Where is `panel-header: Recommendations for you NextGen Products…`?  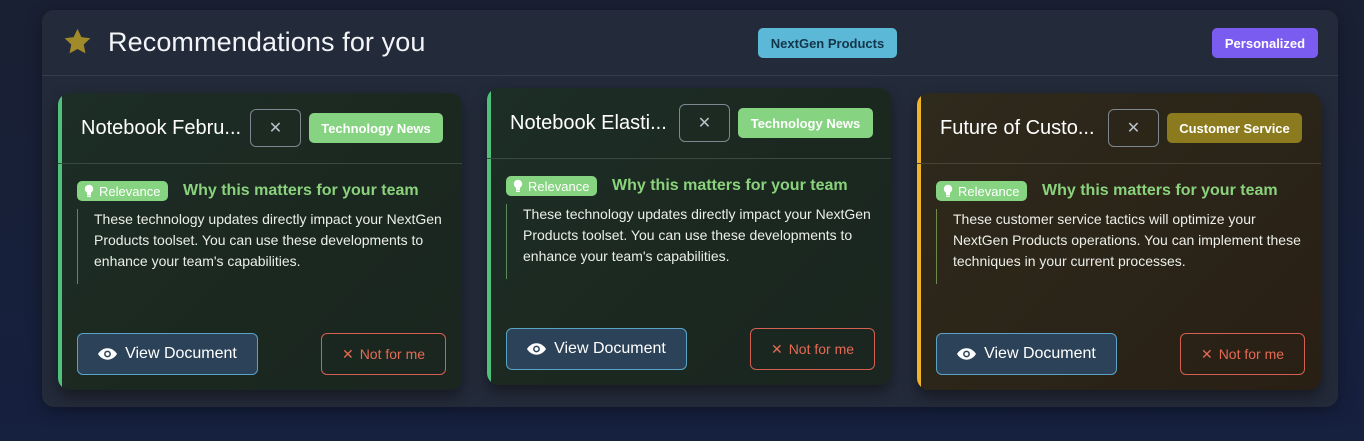 panel-header: Recommendations for you NextGen Products… is located at coordinates (690, 43).